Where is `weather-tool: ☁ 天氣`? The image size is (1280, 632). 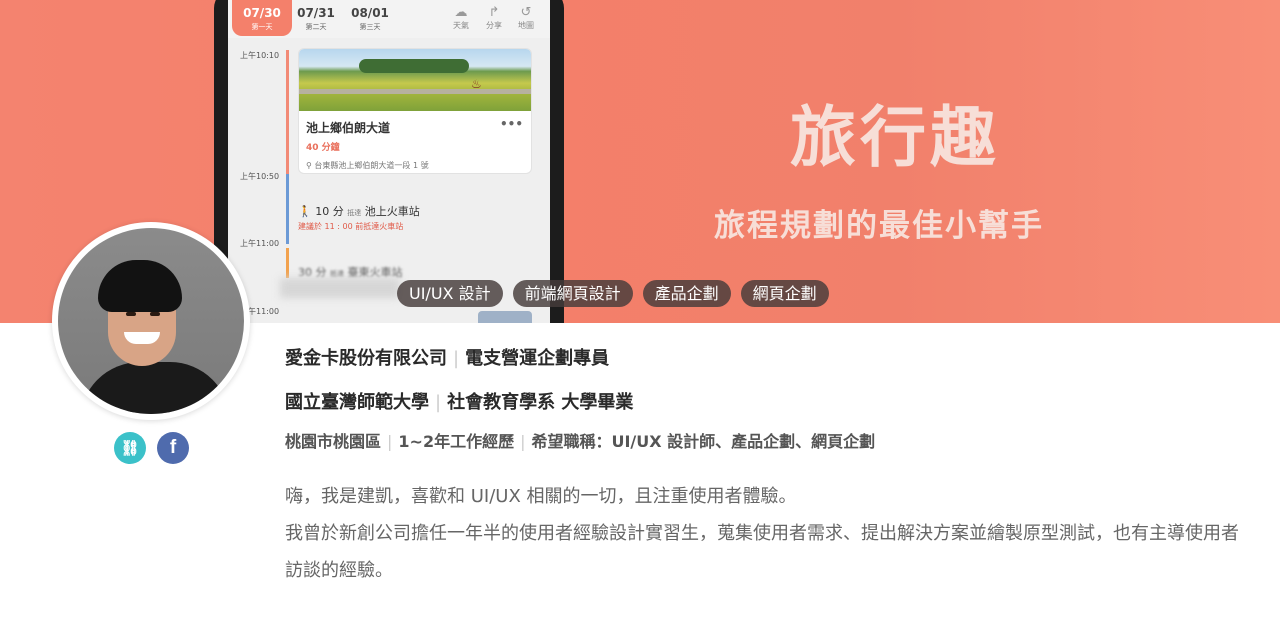
weather-tool: ☁ 天氣 is located at coordinates (461, 18).